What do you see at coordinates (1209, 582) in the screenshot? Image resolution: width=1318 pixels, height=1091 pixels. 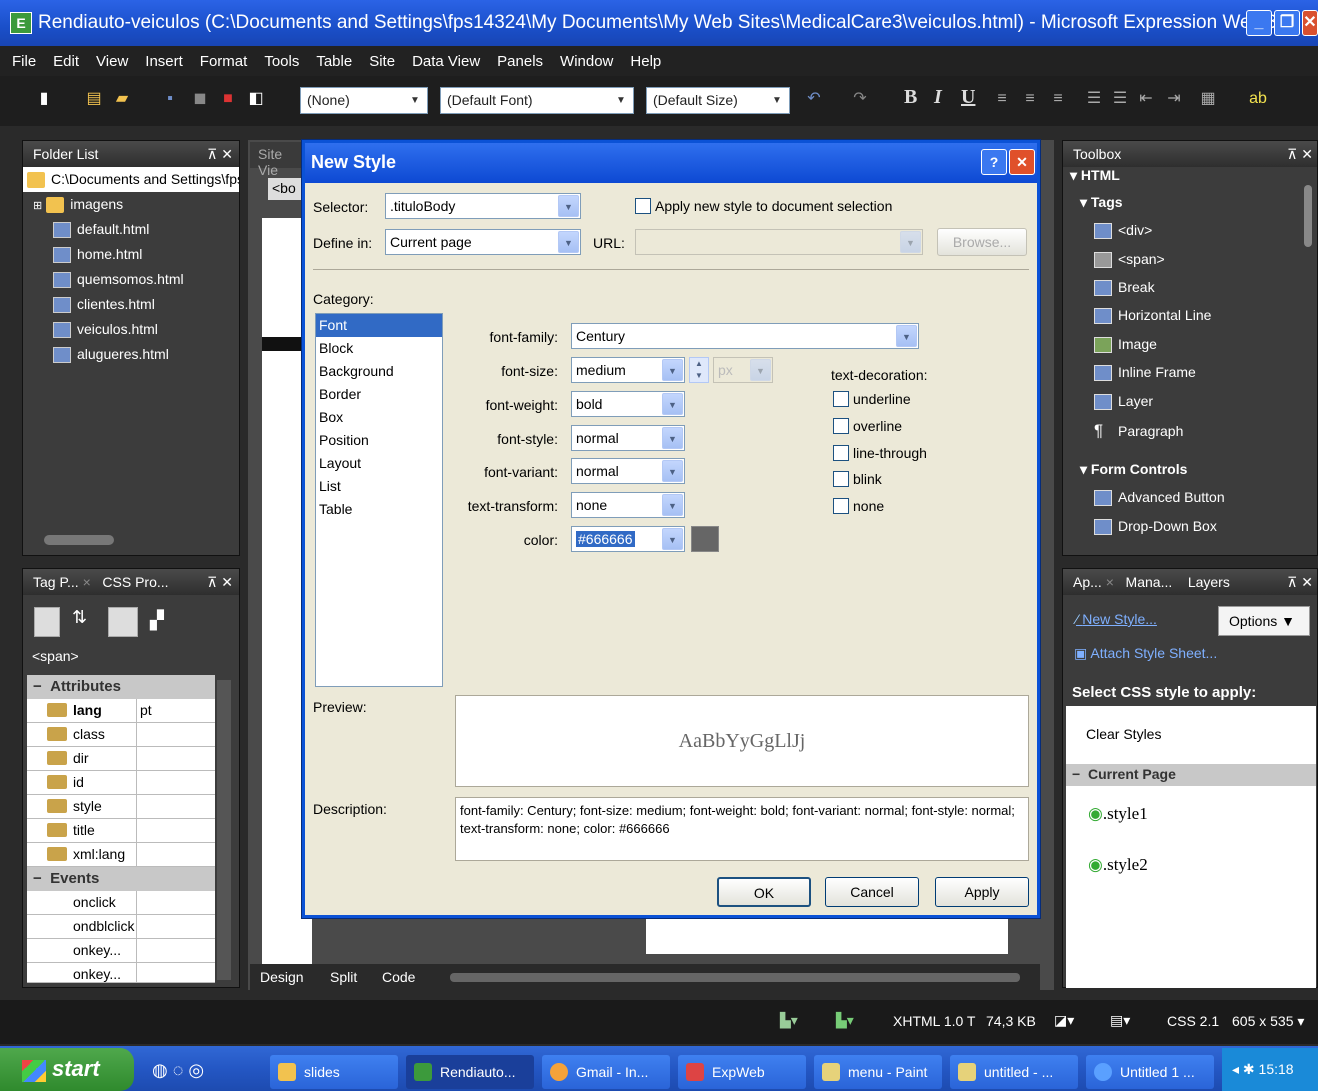 I see `tab-layers: Layers` at bounding box center [1209, 582].